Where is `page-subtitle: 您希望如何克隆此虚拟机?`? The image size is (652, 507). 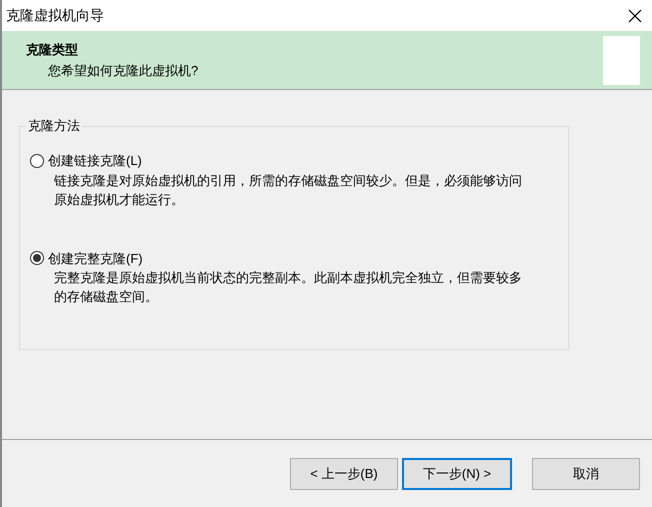 page-subtitle: 您希望如何克隆此虚拟机? is located at coordinates (122, 71).